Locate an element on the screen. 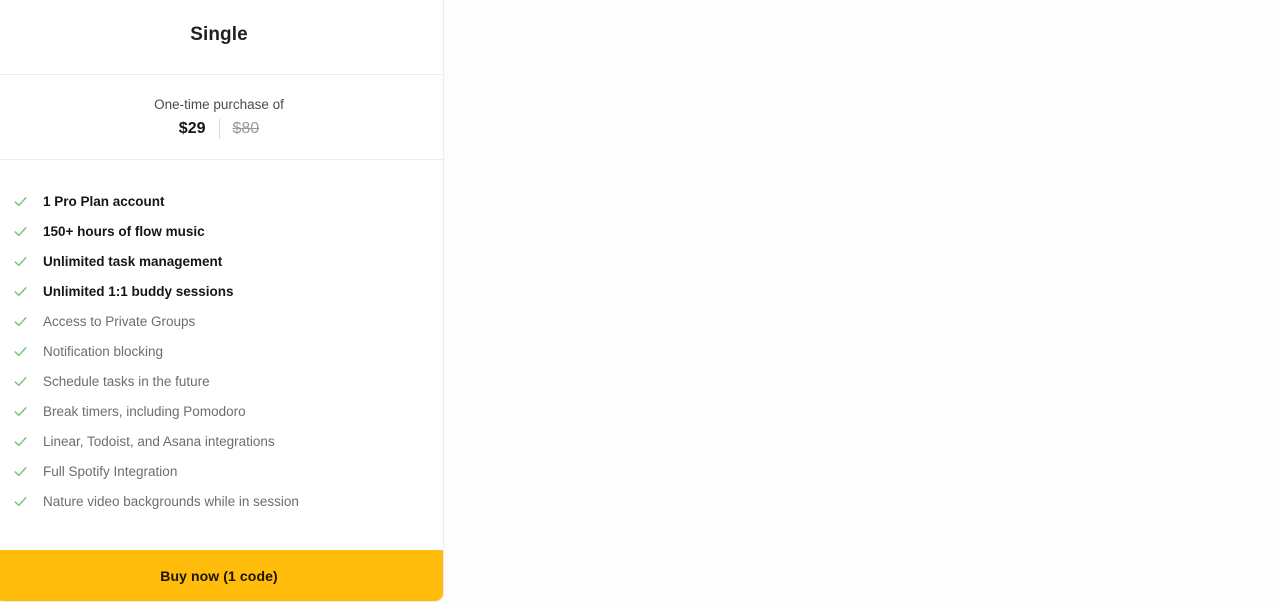 This screenshot has width=1280, height=602. card-header: Single is located at coordinates (221, 37).